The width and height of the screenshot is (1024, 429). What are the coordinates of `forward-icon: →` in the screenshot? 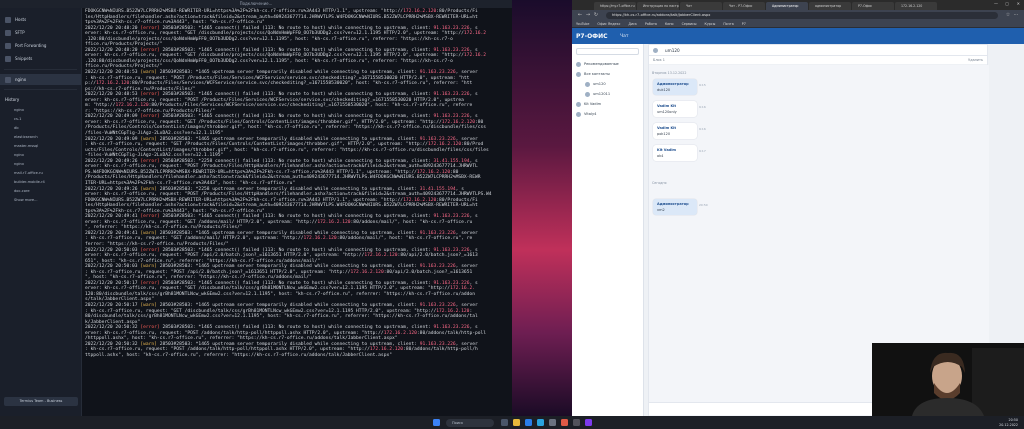 It's located at (588, 15).